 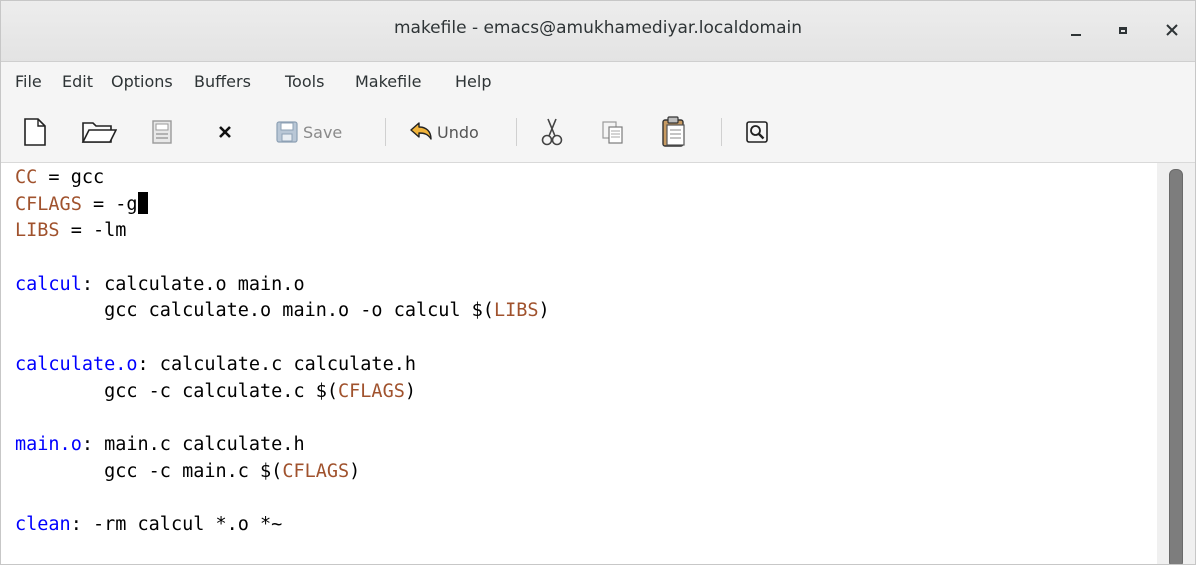 I want to click on menu-help: Help, so click(x=473, y=81).